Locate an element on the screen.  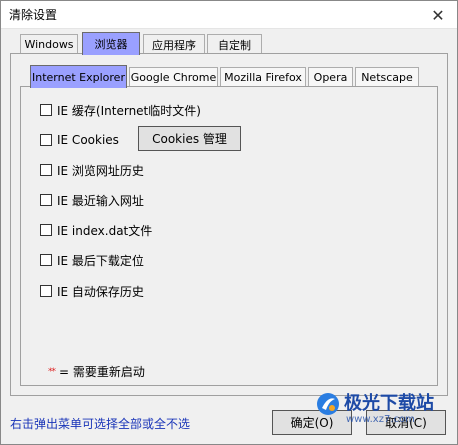
option-ie-history: IE 浏览网址历史 is located at coordinates (92, 170).